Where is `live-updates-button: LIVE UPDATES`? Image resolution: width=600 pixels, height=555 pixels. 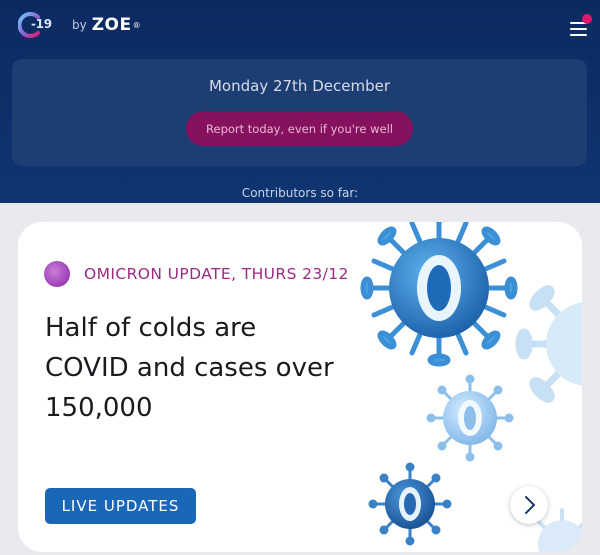 live-updates-button: LIVE UPDATES is located at coordinates (120, 506).